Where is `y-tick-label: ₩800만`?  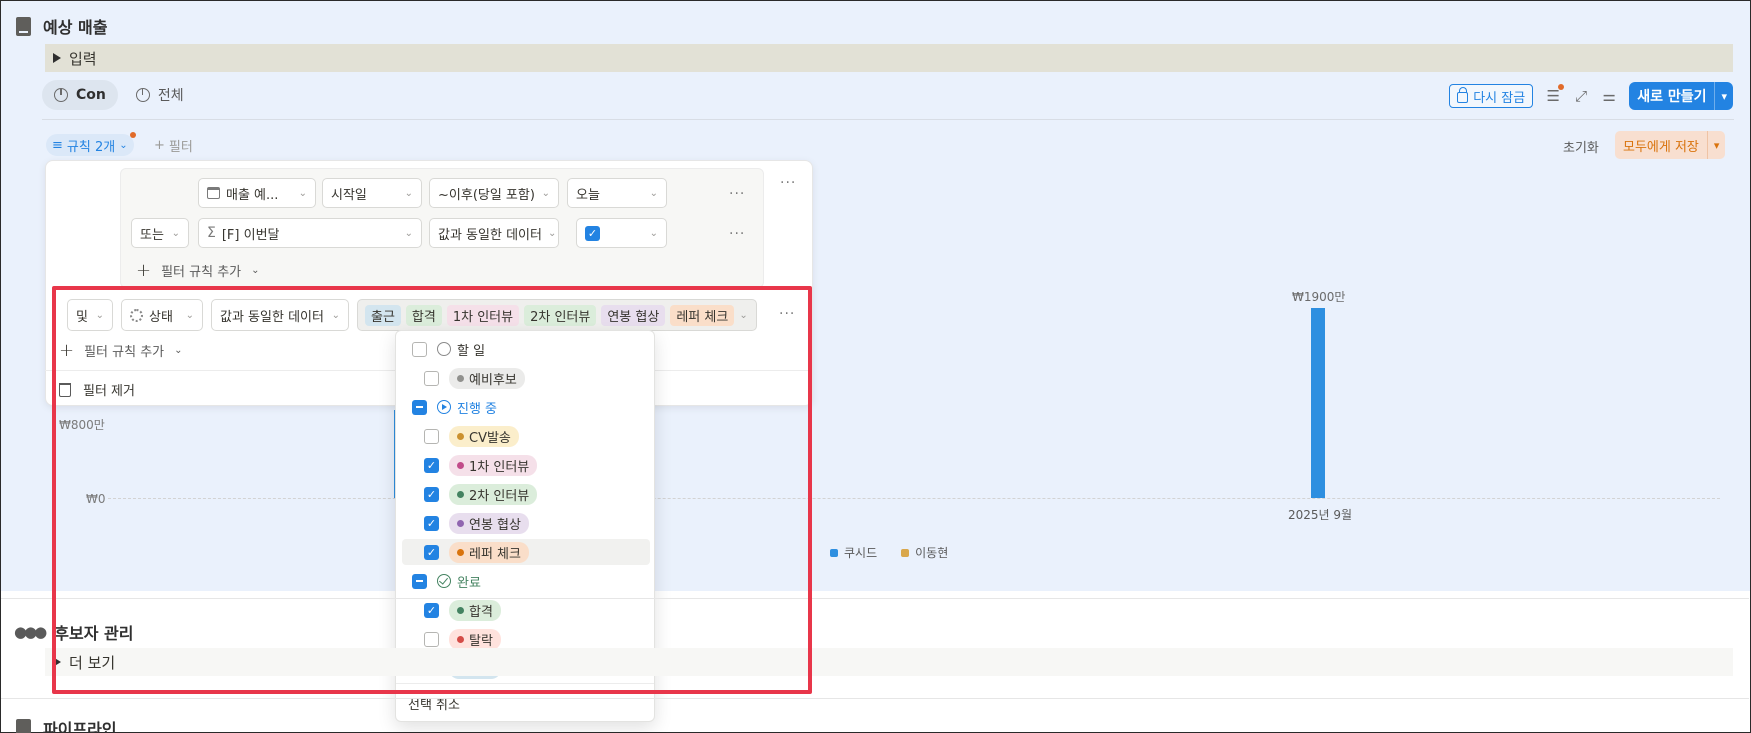
y-tick-label: ₩800만 is located at coordinates (82, 425).